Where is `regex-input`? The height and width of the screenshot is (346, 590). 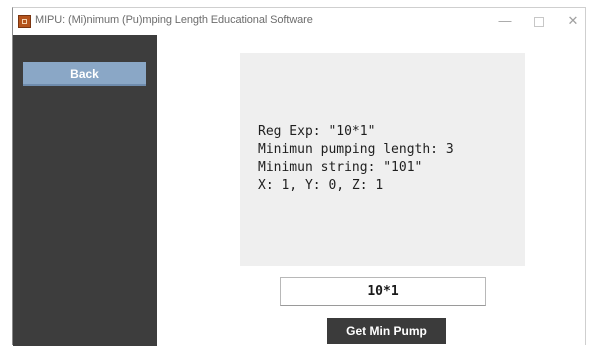 regex-input is located at coordinates (383, 291).